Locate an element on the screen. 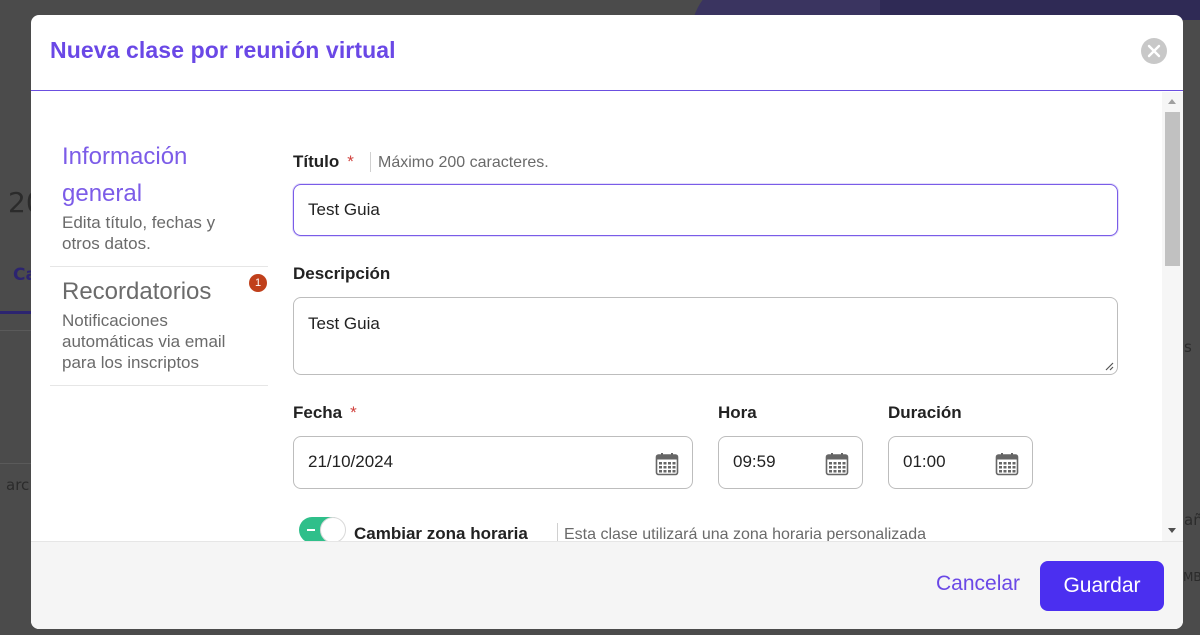 The width and height of the screenshot is (1200, 635). timezone-toggle is located at coordinates (322, 529).